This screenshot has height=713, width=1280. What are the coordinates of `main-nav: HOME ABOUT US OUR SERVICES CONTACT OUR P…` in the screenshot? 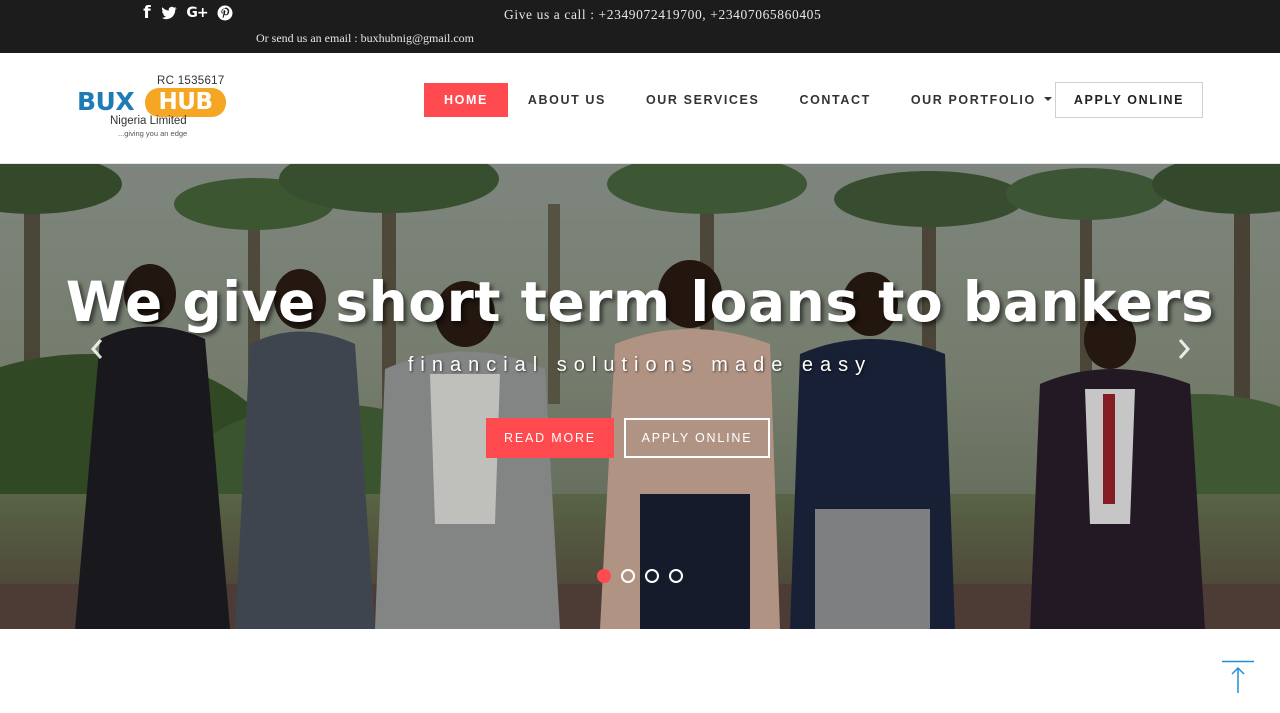 It's located at (748, 99).